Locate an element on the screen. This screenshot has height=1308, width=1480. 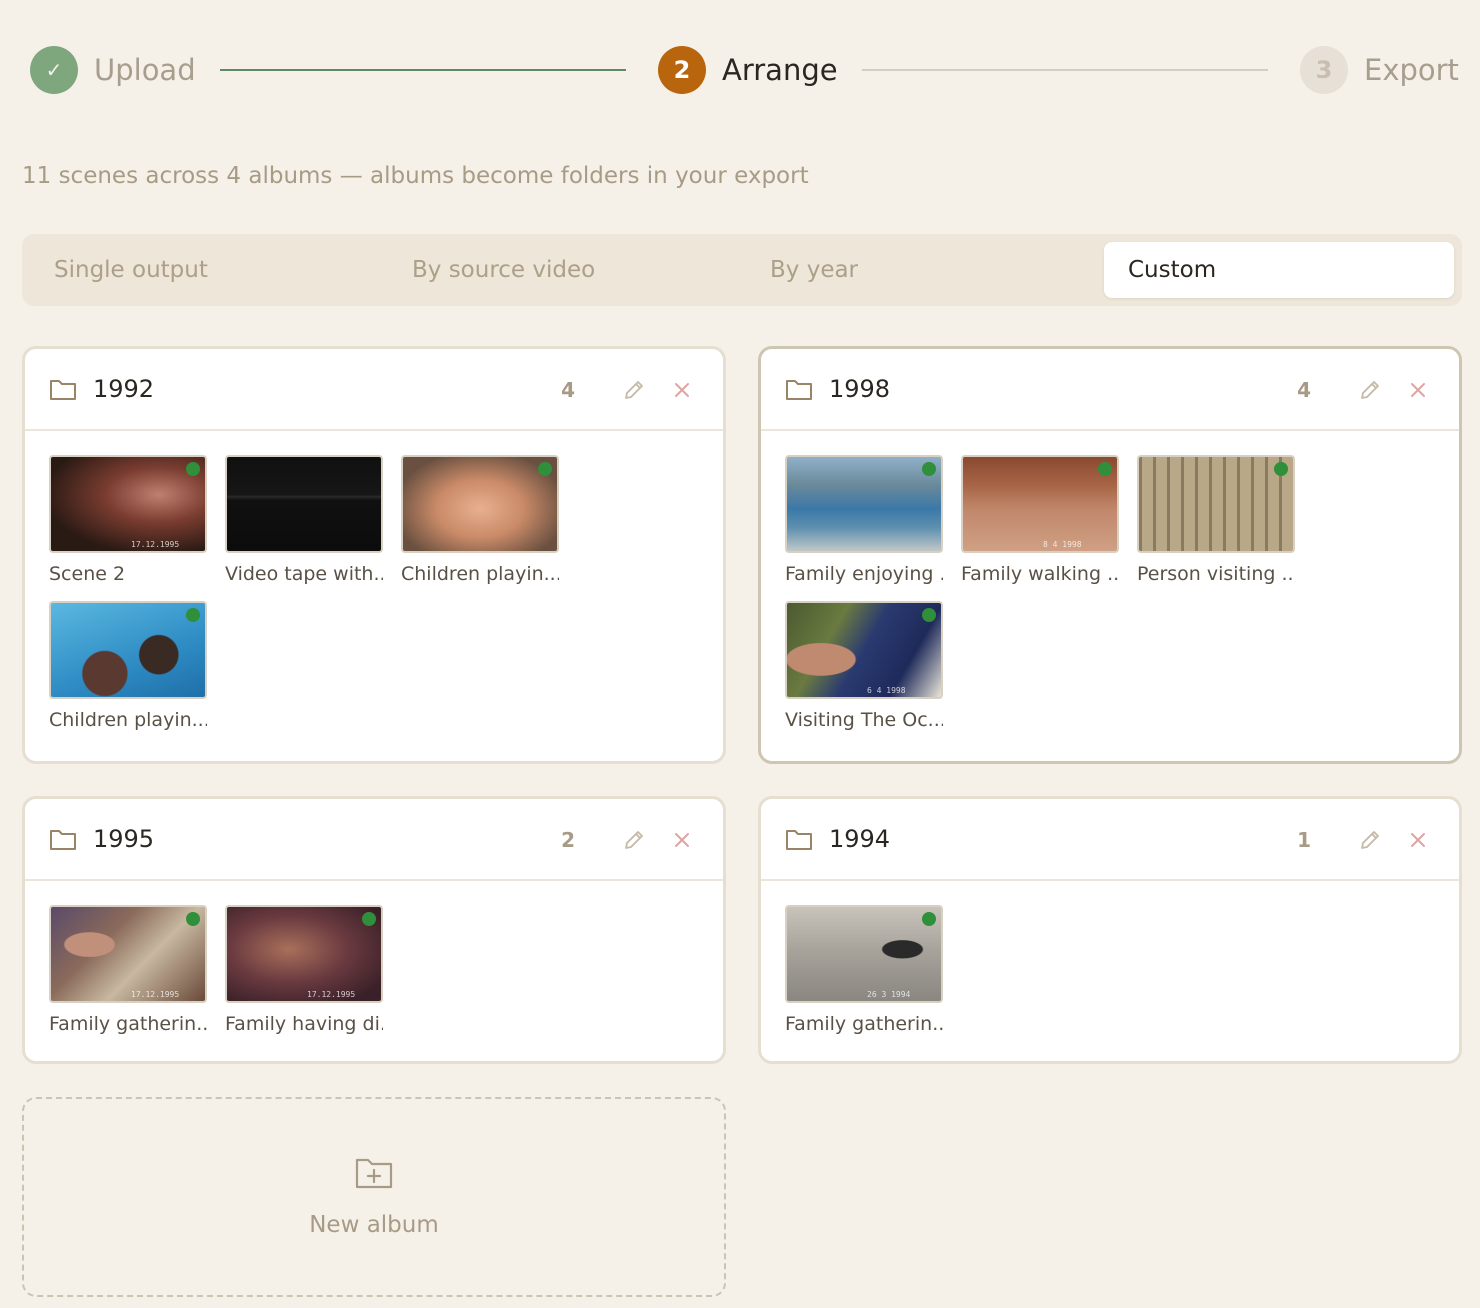
album-scene-count: 1 is located at coordinates (1304, 840).